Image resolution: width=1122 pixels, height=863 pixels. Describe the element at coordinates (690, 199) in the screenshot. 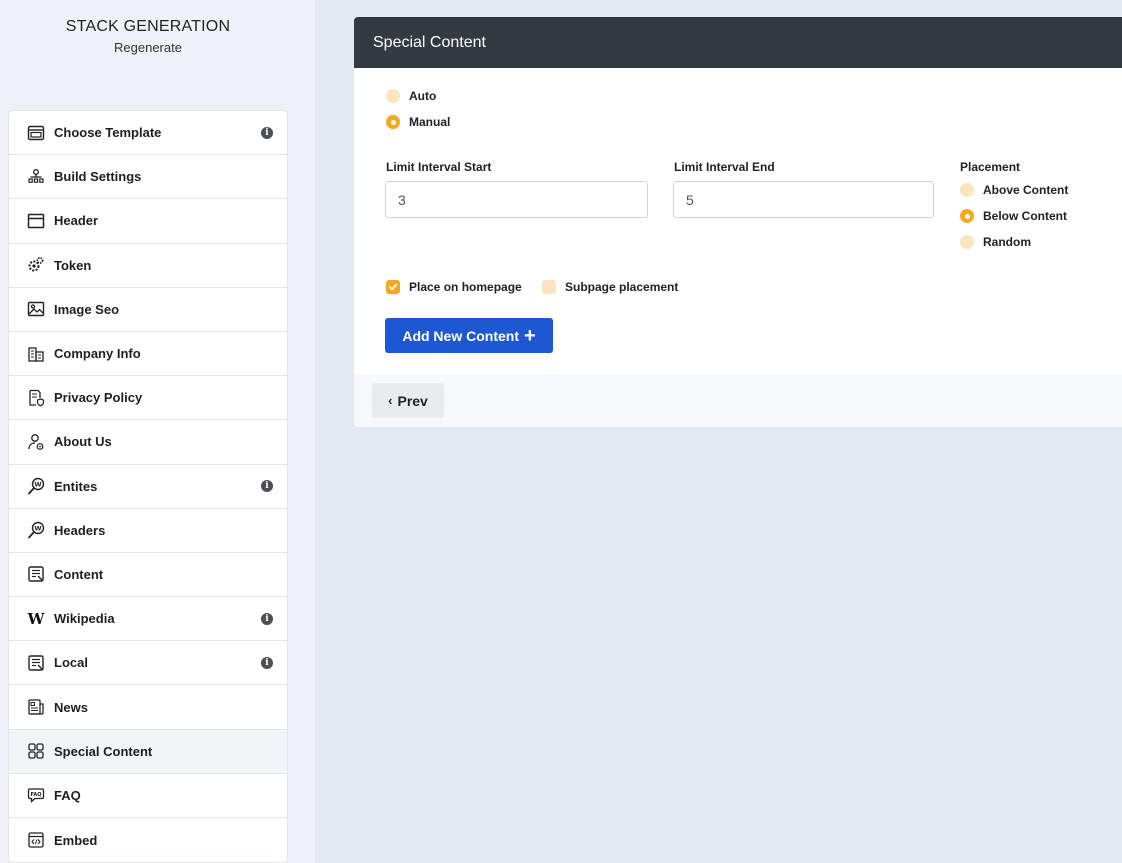

I see `limit-end-value: 5` at that location.